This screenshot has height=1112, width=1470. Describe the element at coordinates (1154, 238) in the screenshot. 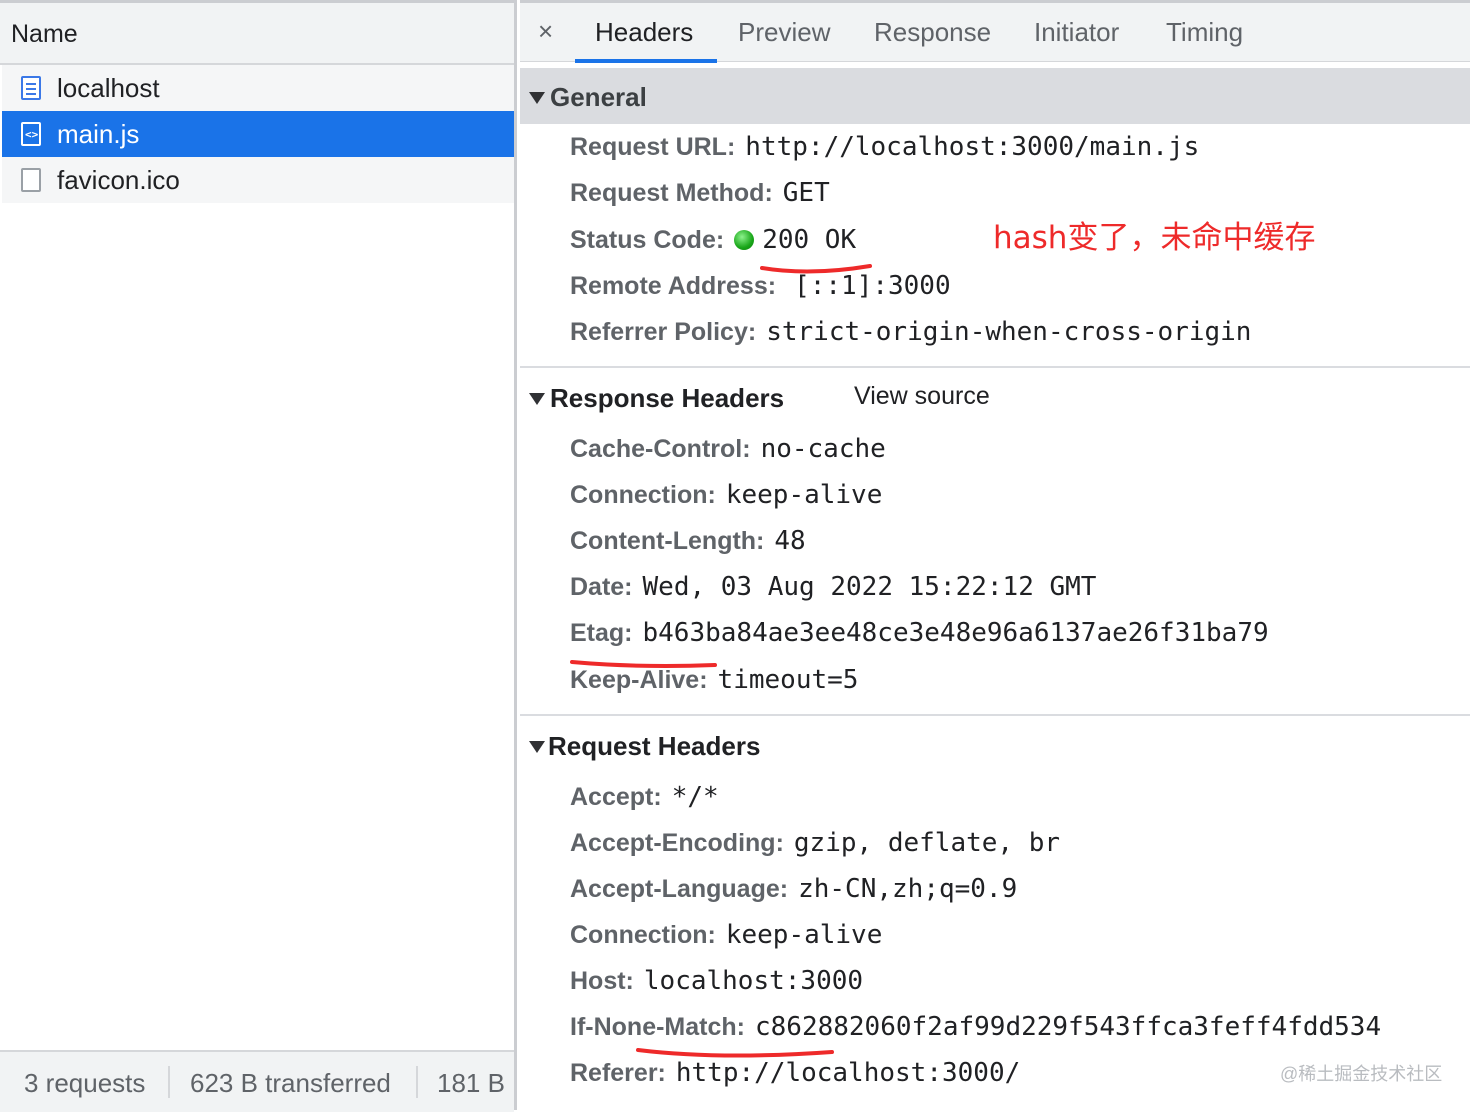

I see `annotation-text: hash变了，未命中缓存` at that location.